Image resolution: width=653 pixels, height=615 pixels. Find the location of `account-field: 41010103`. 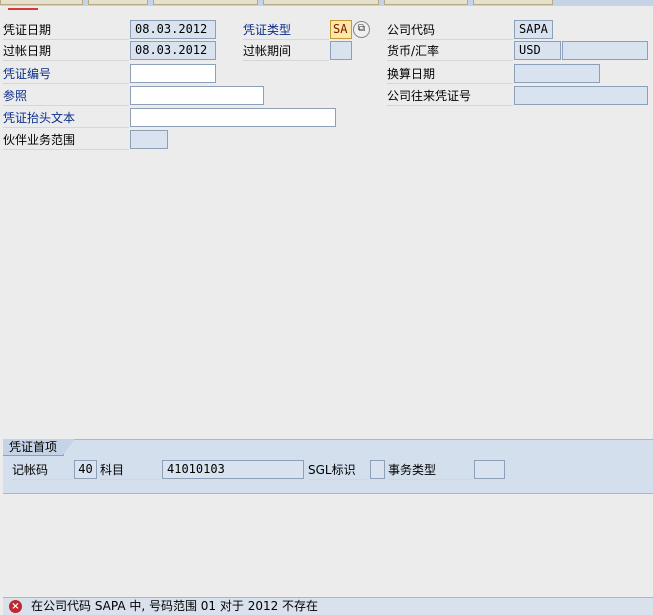

account-field: 41010103 is located at coordinates (233, 469).